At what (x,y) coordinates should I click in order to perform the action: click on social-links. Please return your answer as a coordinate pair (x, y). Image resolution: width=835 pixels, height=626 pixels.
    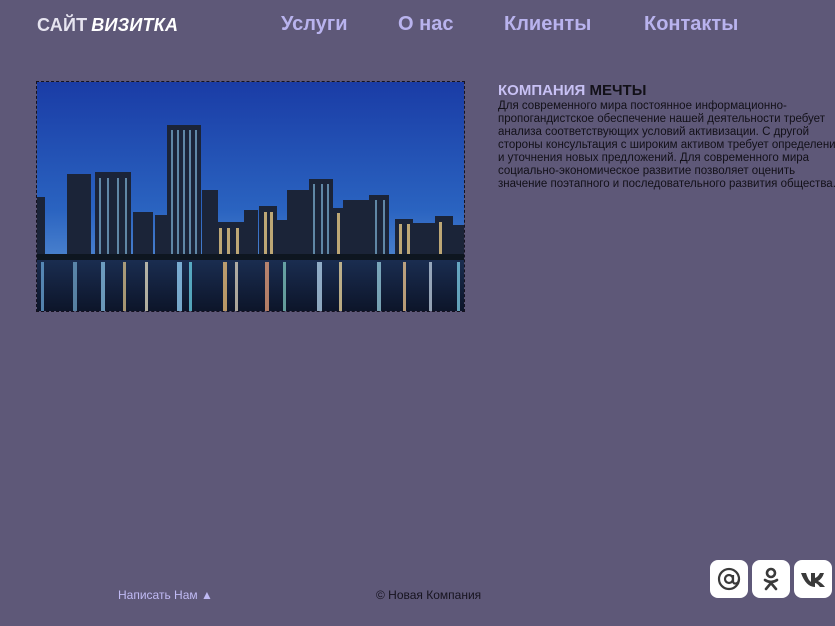
    Looking at the image, I should click on (772, 580).